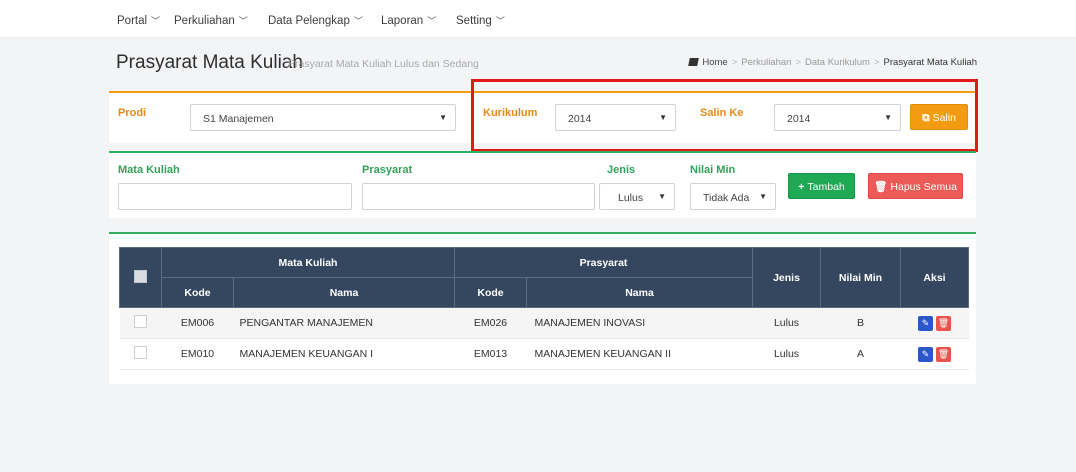  What do you see at coordinates (621, 170) in the screenshot?
I see `jenis-label: Jenis` at bounding box center [621, 170].